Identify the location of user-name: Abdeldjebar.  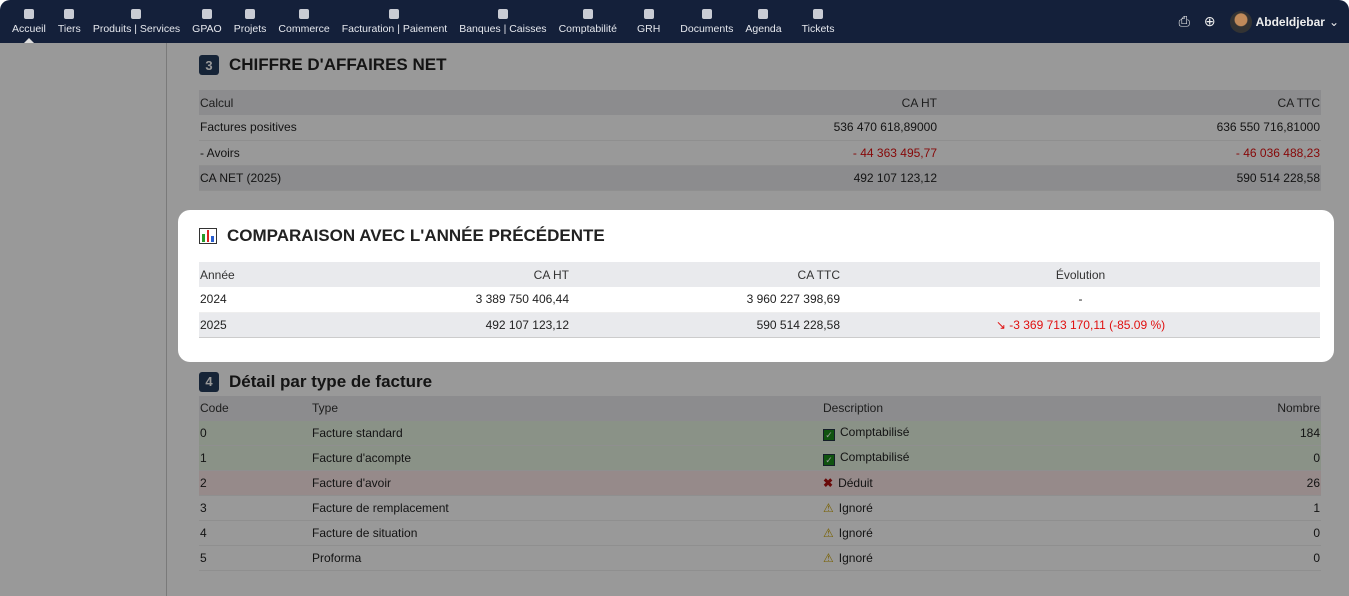
(1290, 21).